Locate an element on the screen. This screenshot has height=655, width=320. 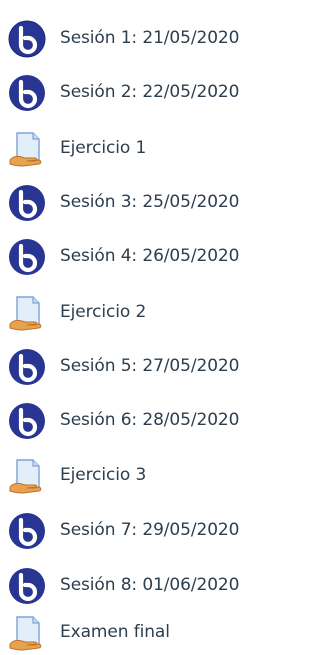
activity-label: Sesión 4: 26/05/2020 is located at coordinates (149, 256).